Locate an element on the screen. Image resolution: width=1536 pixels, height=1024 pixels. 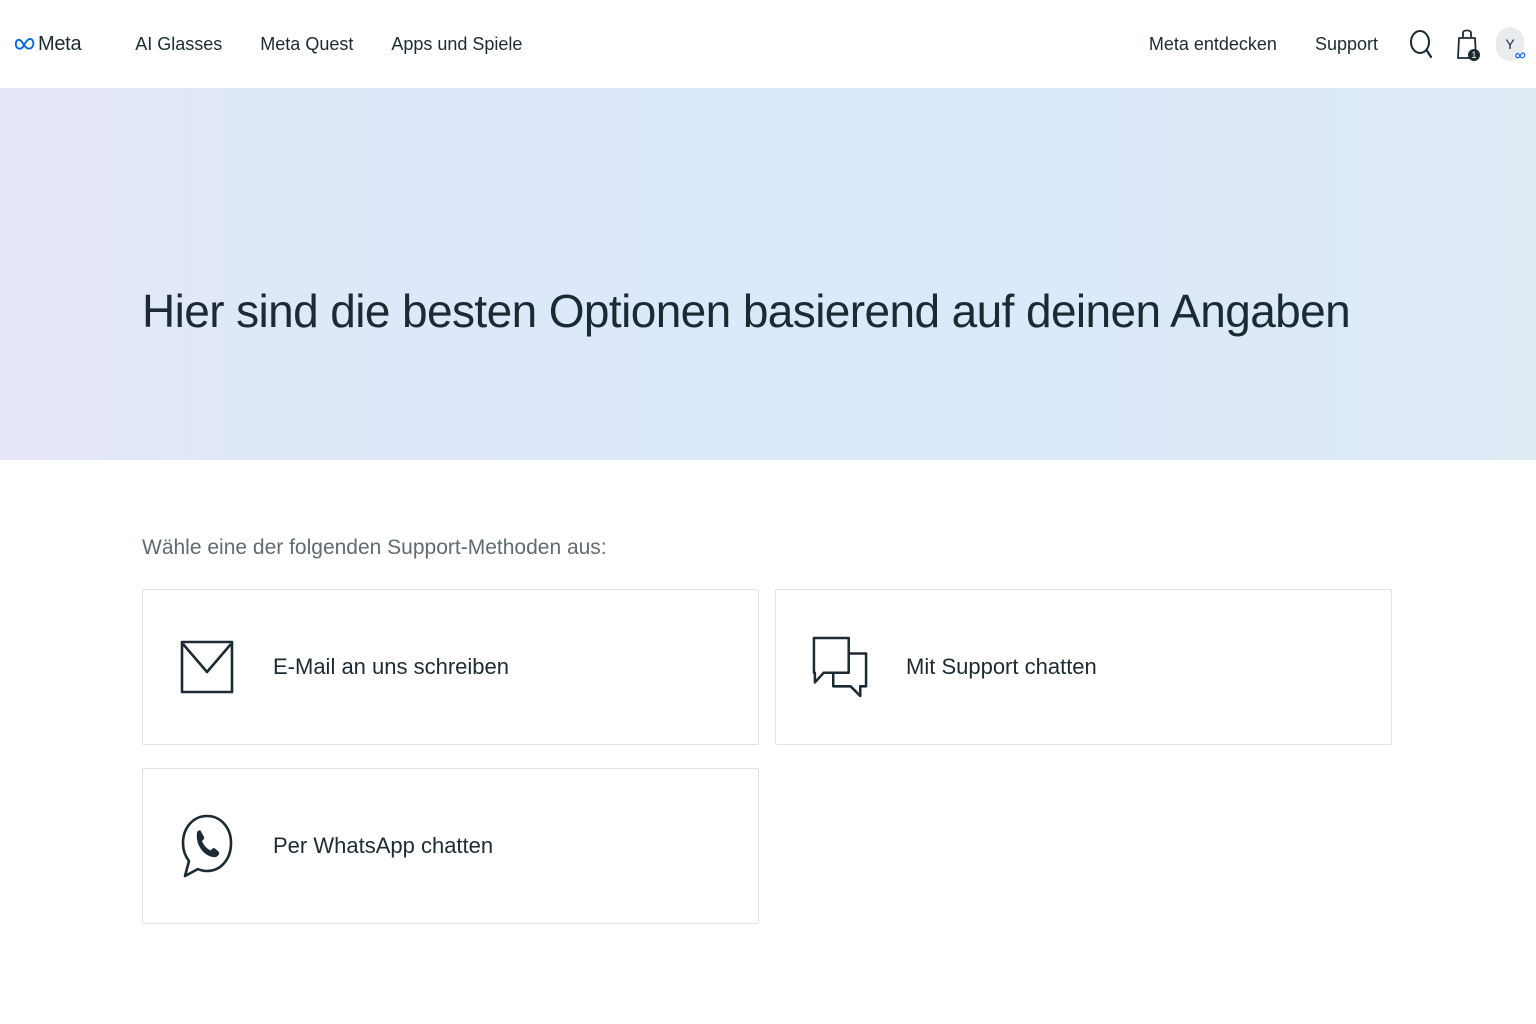
profile-avatar: Y is located at coordinates (1511, 44).